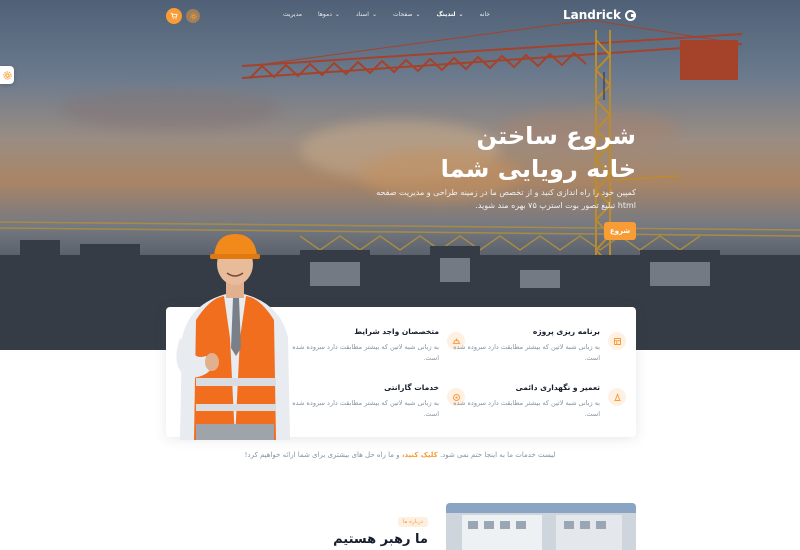 This screenshot has height=550, width=800. Describe the element at coordinates (233, 337) in the screenshot. I see `worker-image` at that location.